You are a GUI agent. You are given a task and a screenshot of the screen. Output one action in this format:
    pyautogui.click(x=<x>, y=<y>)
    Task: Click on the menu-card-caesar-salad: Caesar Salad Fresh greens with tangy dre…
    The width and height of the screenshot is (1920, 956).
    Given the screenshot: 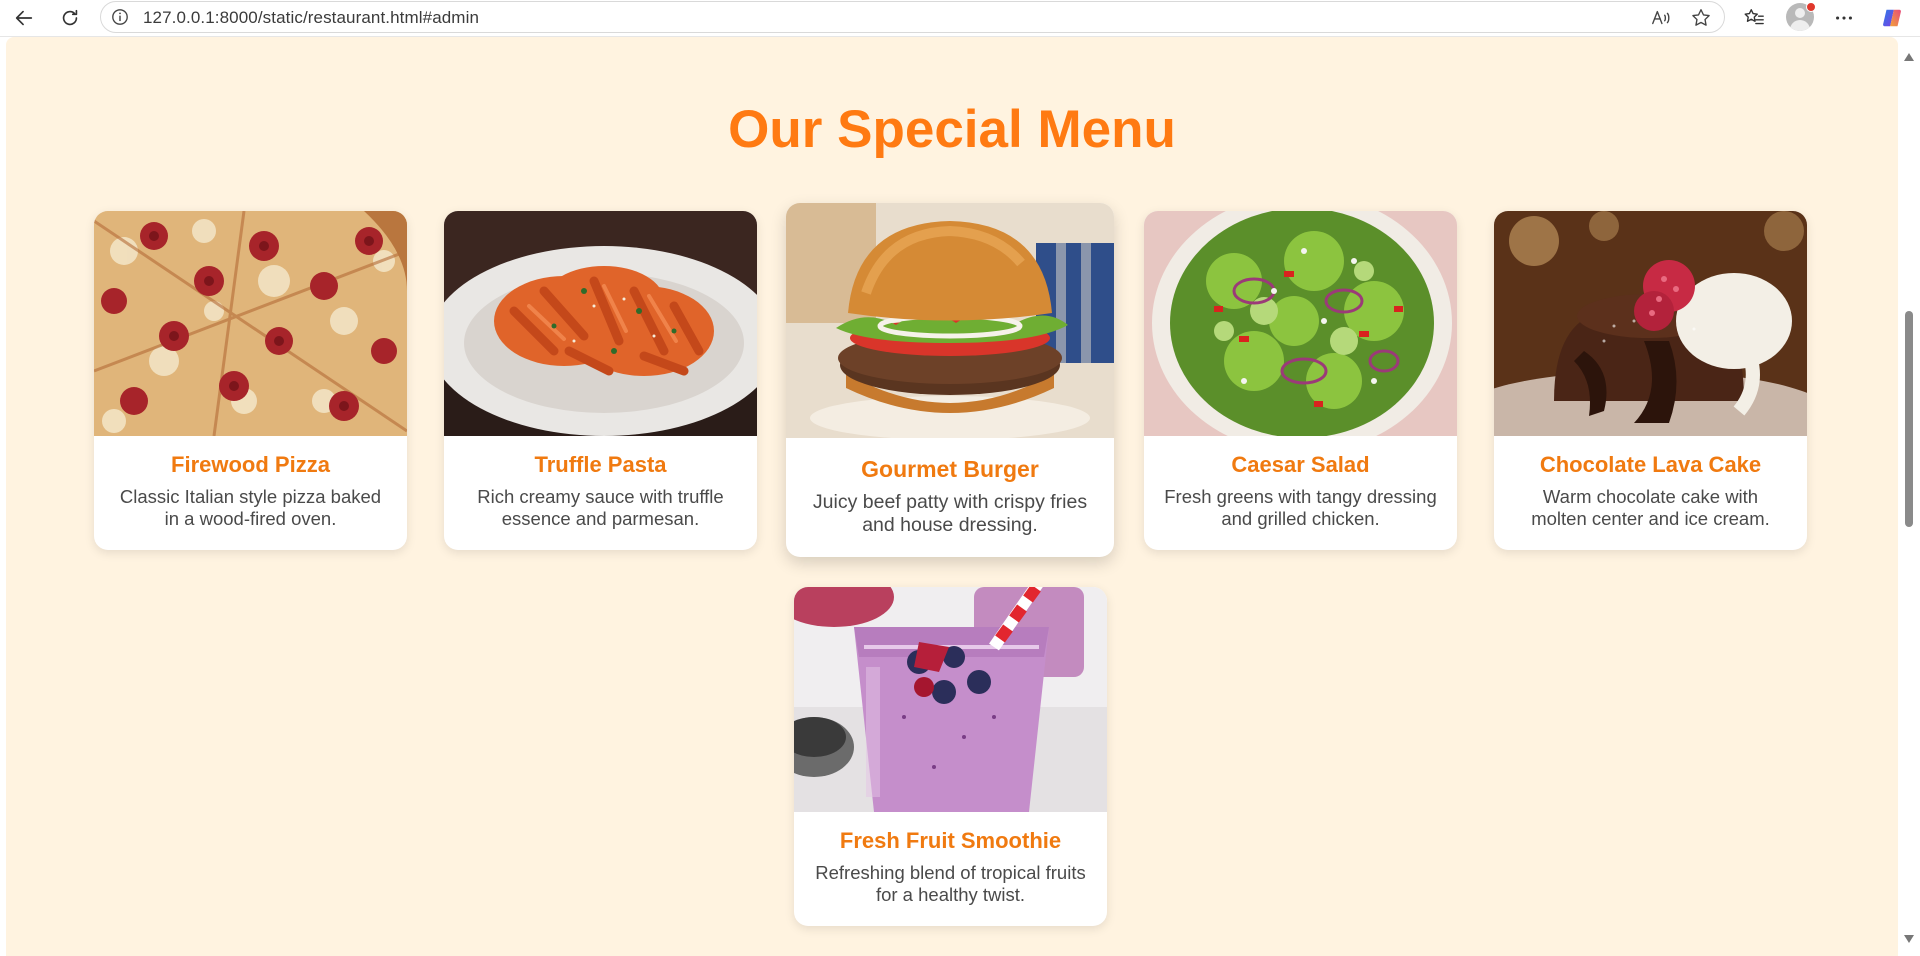 What is the action you would take?
    pyautogui.click(x=1300, y=380)
    